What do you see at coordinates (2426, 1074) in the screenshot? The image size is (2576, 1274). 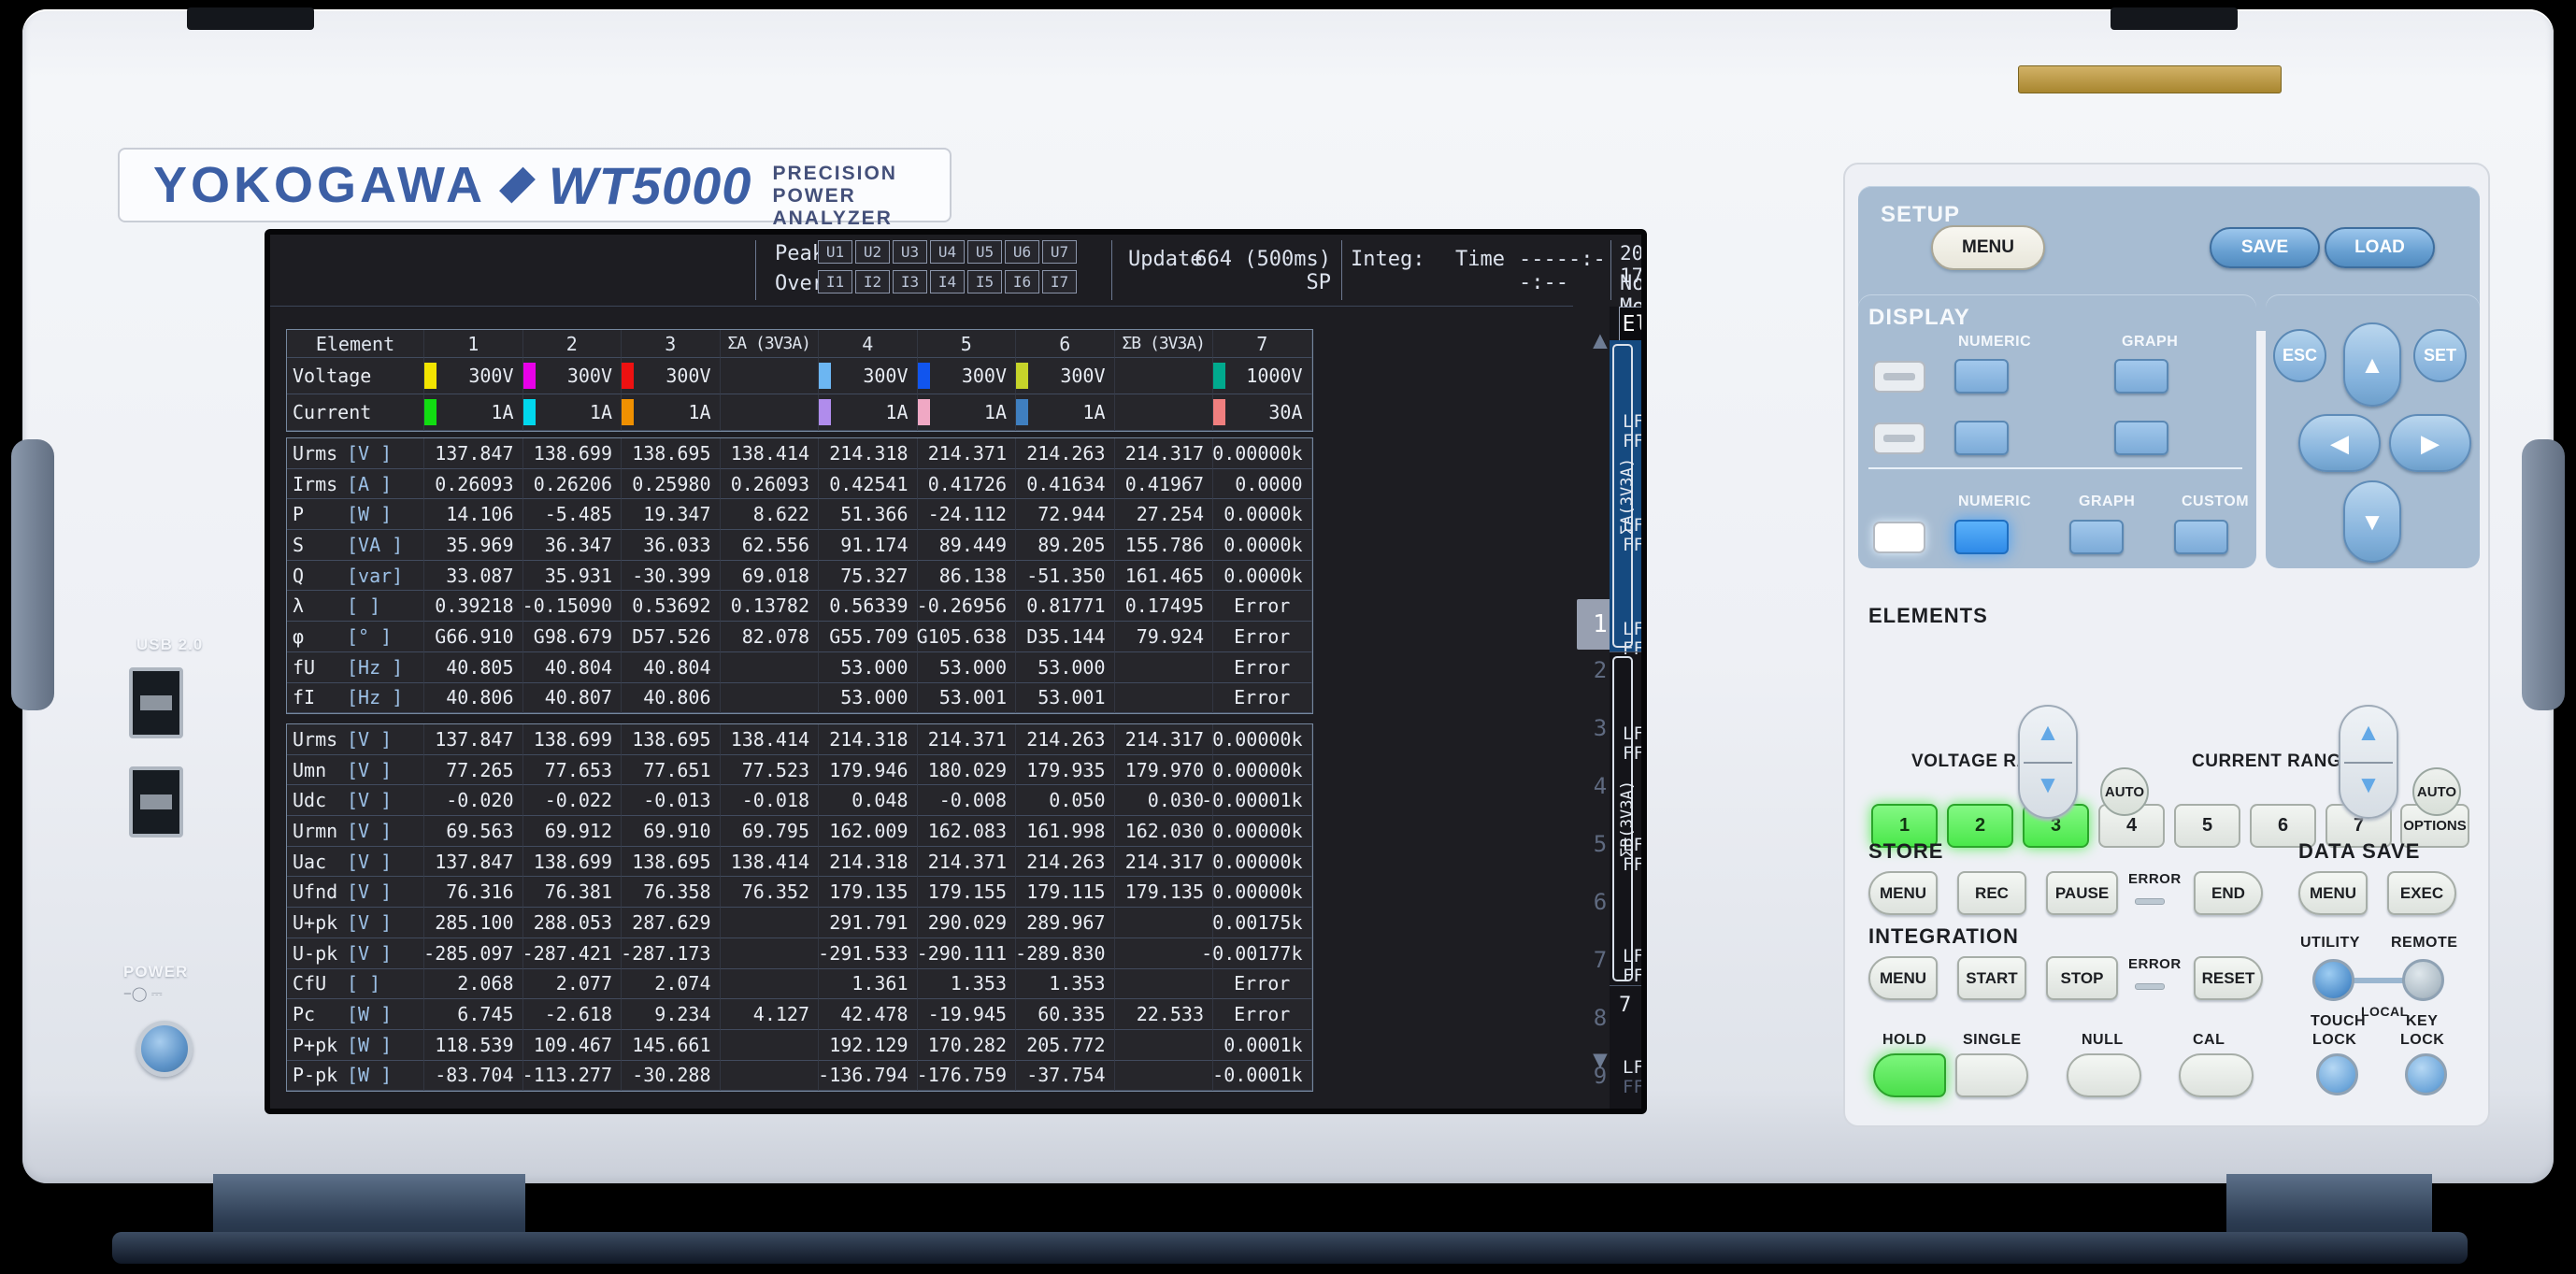 I see `key-lock-button` at bounding box center [2426, 1074].